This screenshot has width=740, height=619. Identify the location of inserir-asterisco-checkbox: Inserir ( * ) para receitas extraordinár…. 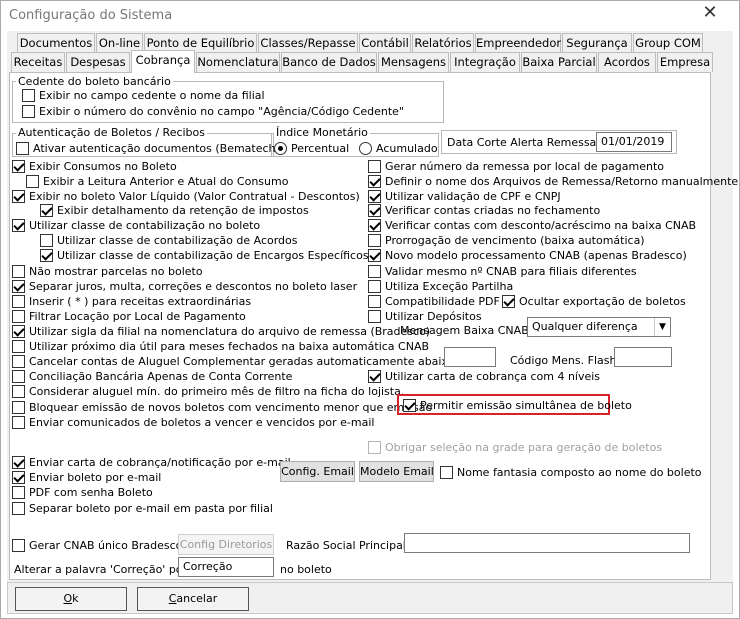
(131, 301).